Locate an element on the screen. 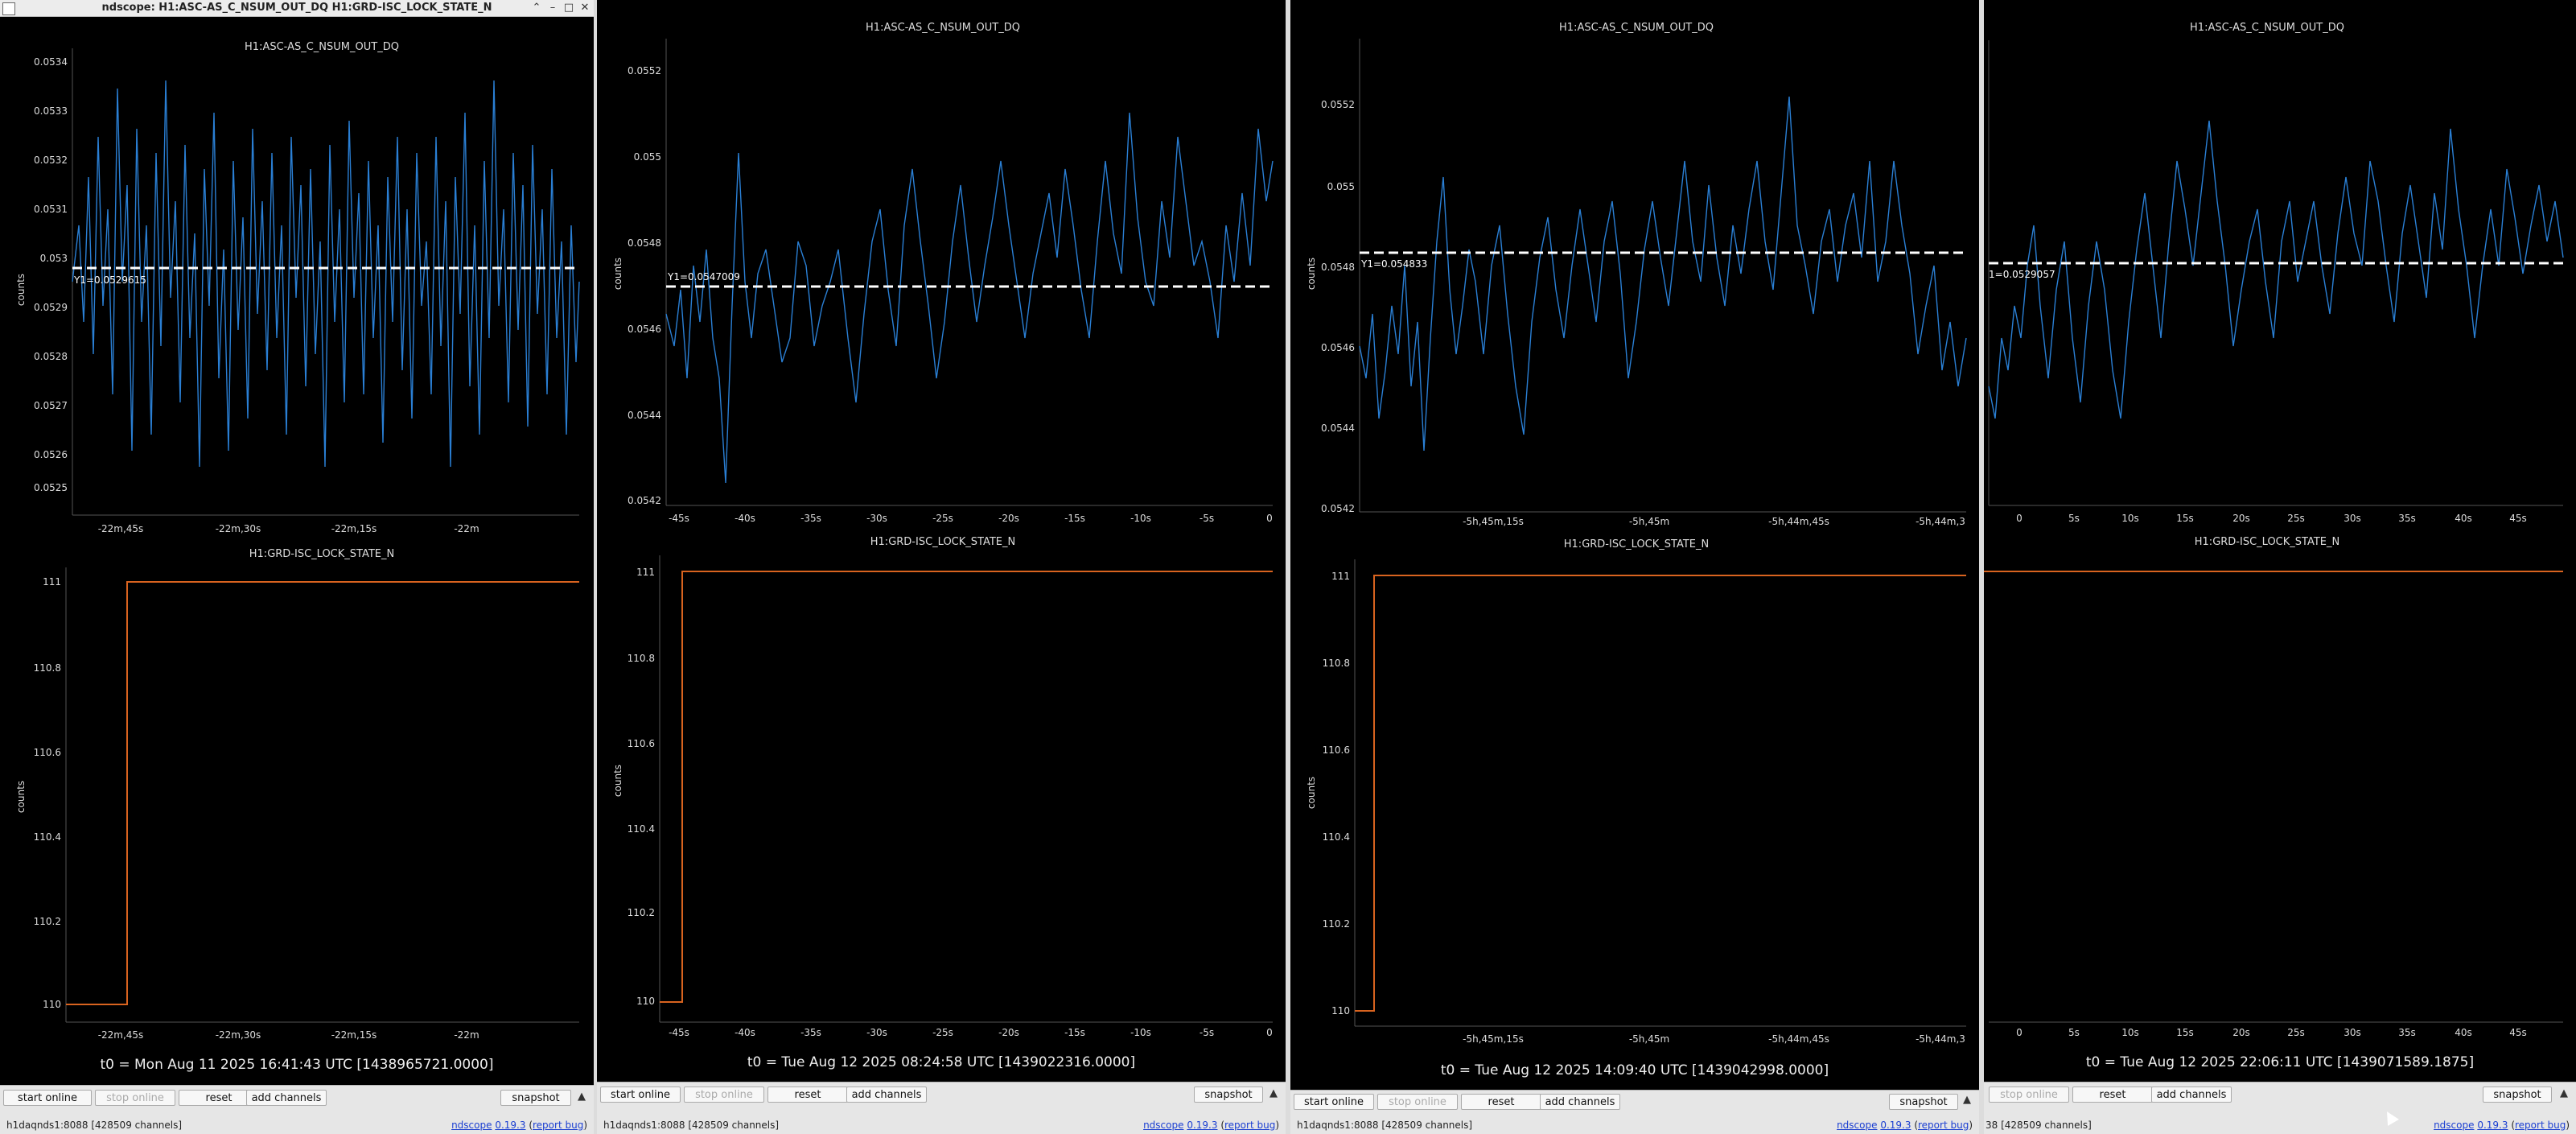 The width and height of the screenshot is (2576, 1134). x-tick: -22m,15s is located at coordinates (354, 1035).